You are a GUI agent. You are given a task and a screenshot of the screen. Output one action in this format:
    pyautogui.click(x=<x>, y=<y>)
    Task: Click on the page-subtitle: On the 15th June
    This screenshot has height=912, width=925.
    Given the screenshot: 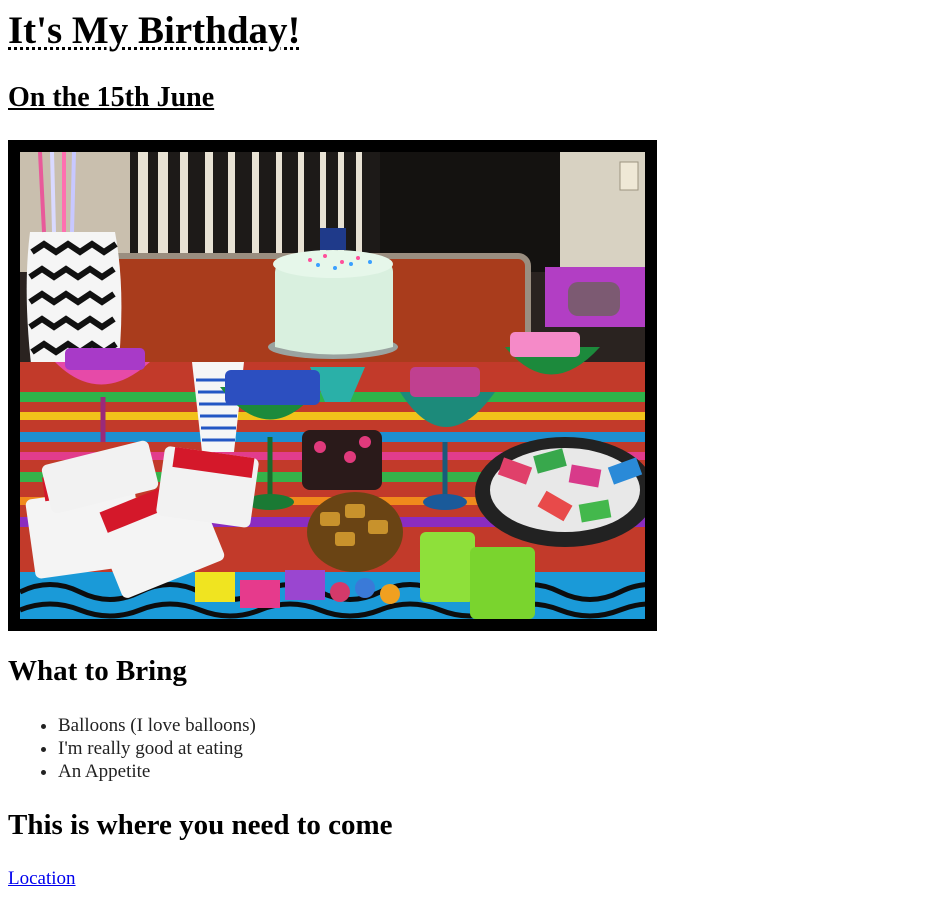 What is the action you would take?
    pyautogui.click(x=111, y=97)
    